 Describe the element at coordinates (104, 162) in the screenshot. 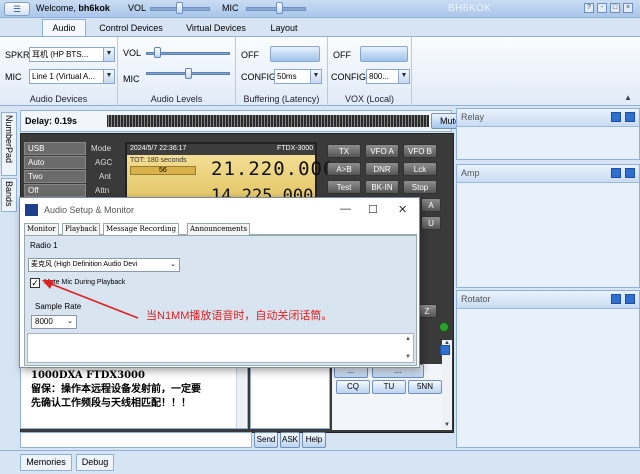

I see `agc-label: AGC` at that location.